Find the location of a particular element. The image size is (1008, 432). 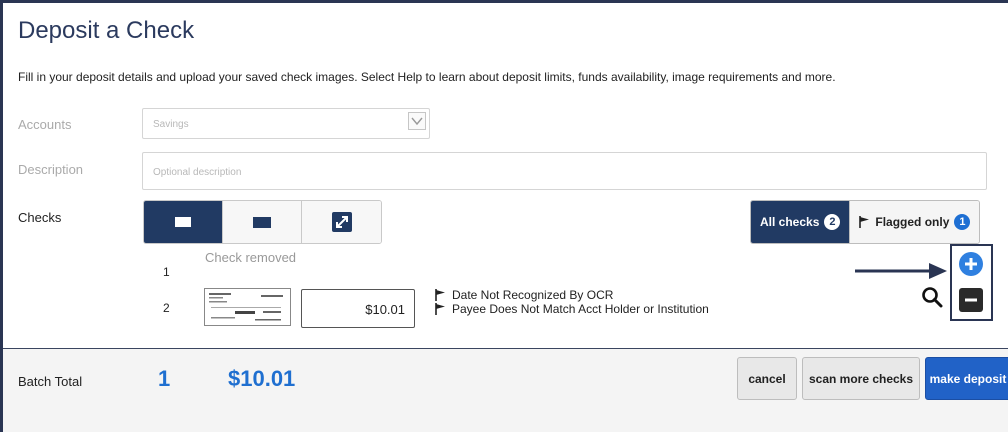

expand-icon is located at coordinates (341, 222).